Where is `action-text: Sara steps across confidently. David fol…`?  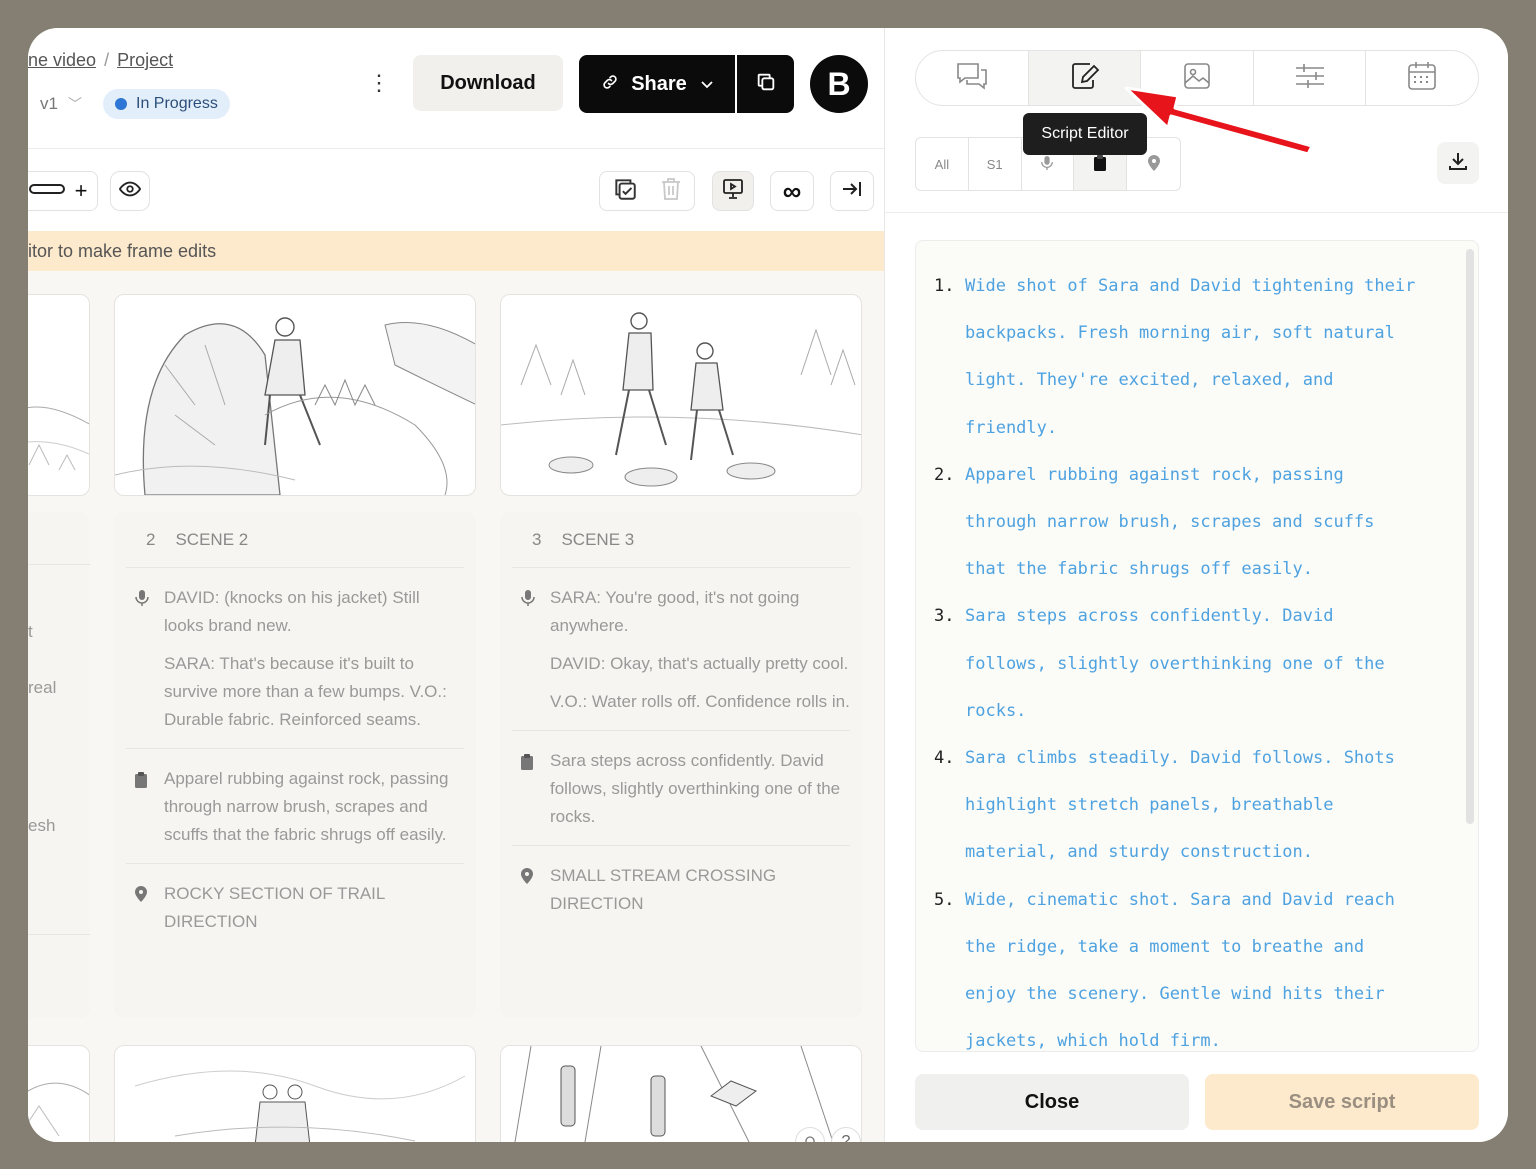 action-text: Sara steps across confidently. David fol… is located at coordinates (695, 788).